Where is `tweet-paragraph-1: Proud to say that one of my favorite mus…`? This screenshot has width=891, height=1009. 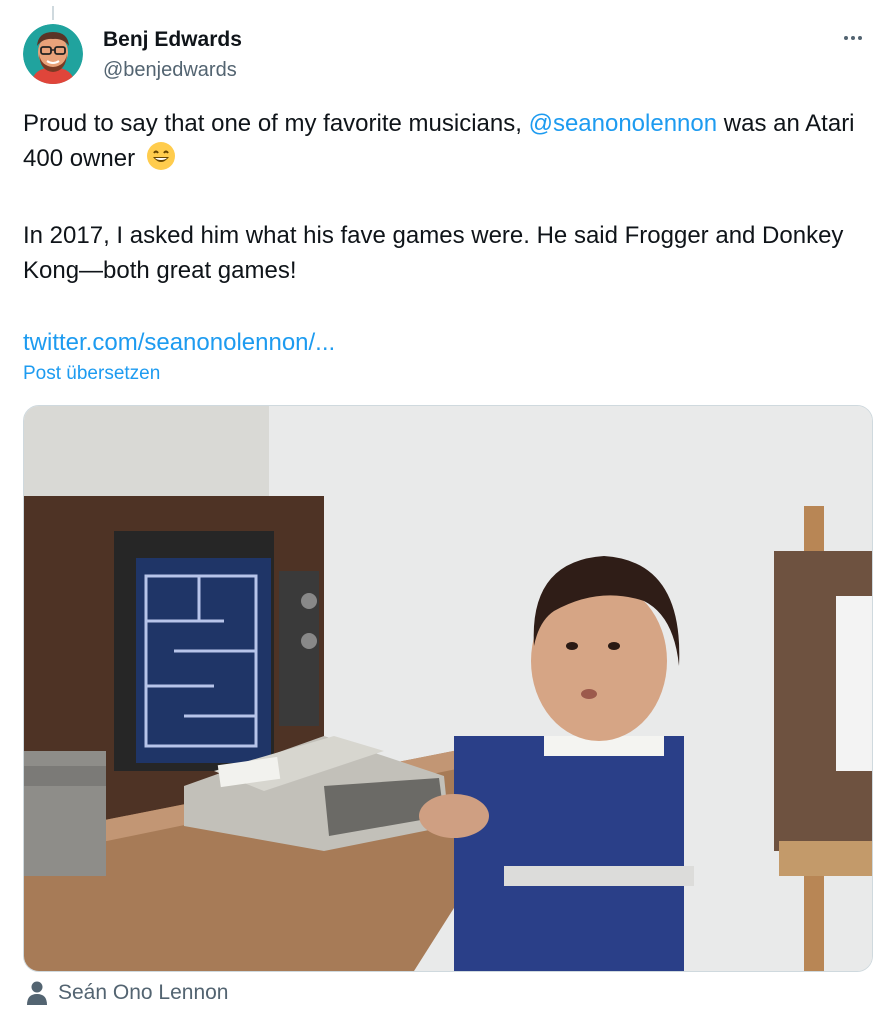 tweet-paragraph-1: Proud to say that one of my favorite mus… is located at coordinates (453, 143).